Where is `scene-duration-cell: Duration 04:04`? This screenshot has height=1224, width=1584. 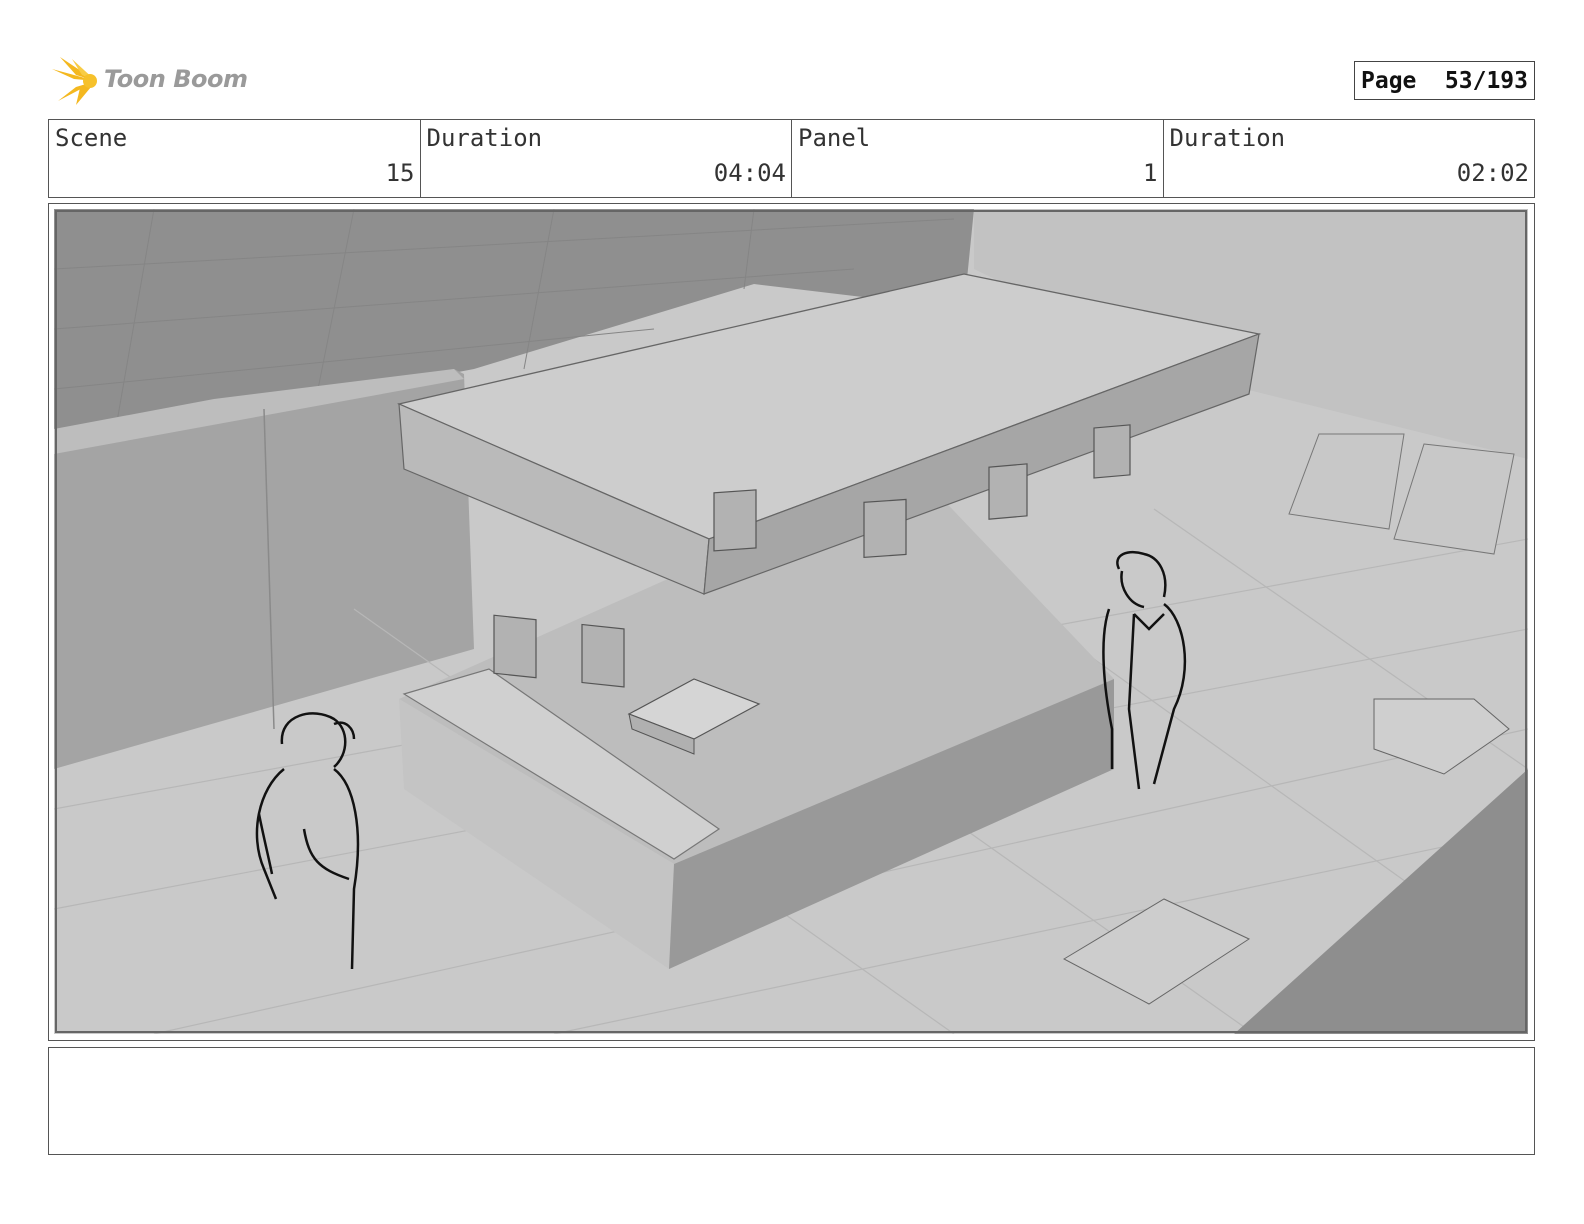
scene-duration-cell: Duration 04:04 is located at coordinates (606, 158).